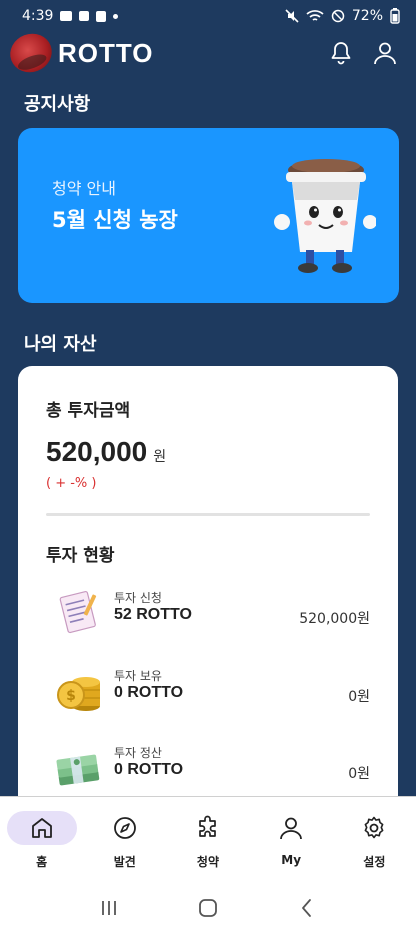 The height and width of the screenshot is (937, 416). Describe the element at coordinates (374, 840) in the screenshot. I see `nav-item-settings: 설정` at that location.